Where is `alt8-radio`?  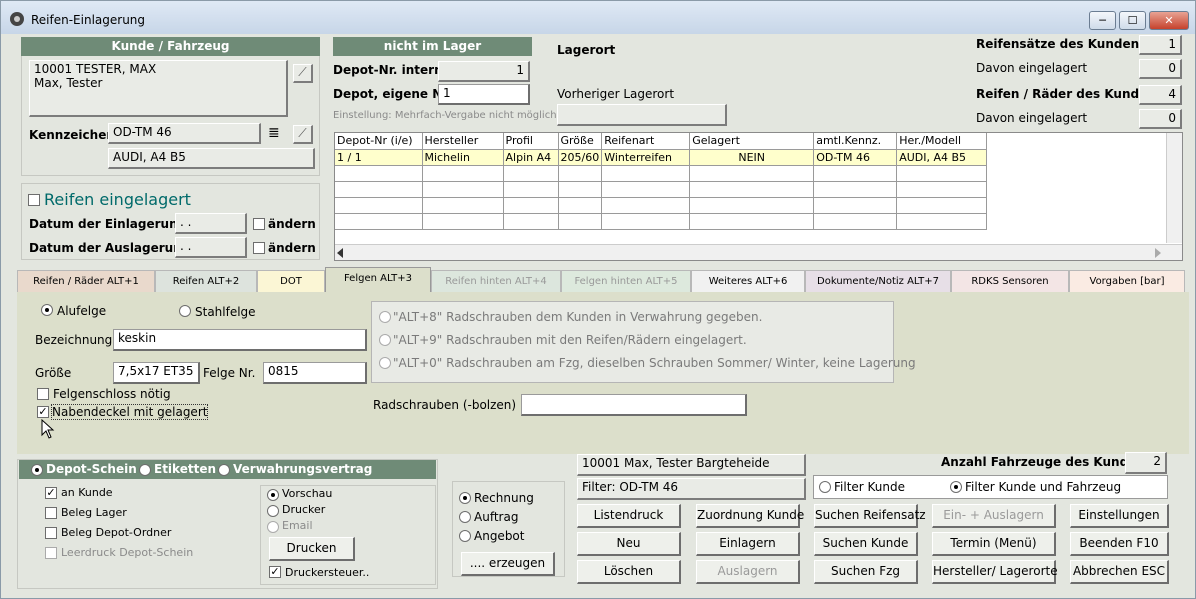 alt8-radio is located at coordinates (385, 317).